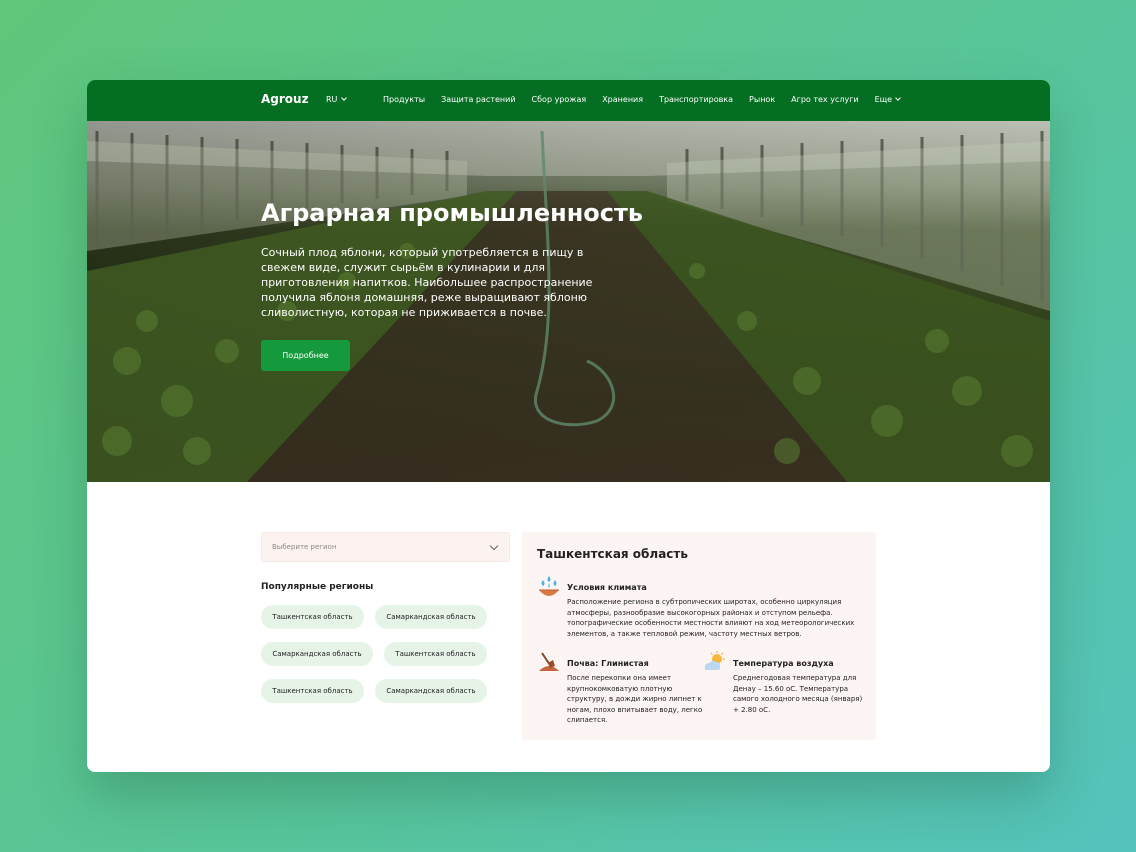  Describe the element at coordinates (285, 99) in the screenshot. I see `site-logo: Agrouz` at that location.